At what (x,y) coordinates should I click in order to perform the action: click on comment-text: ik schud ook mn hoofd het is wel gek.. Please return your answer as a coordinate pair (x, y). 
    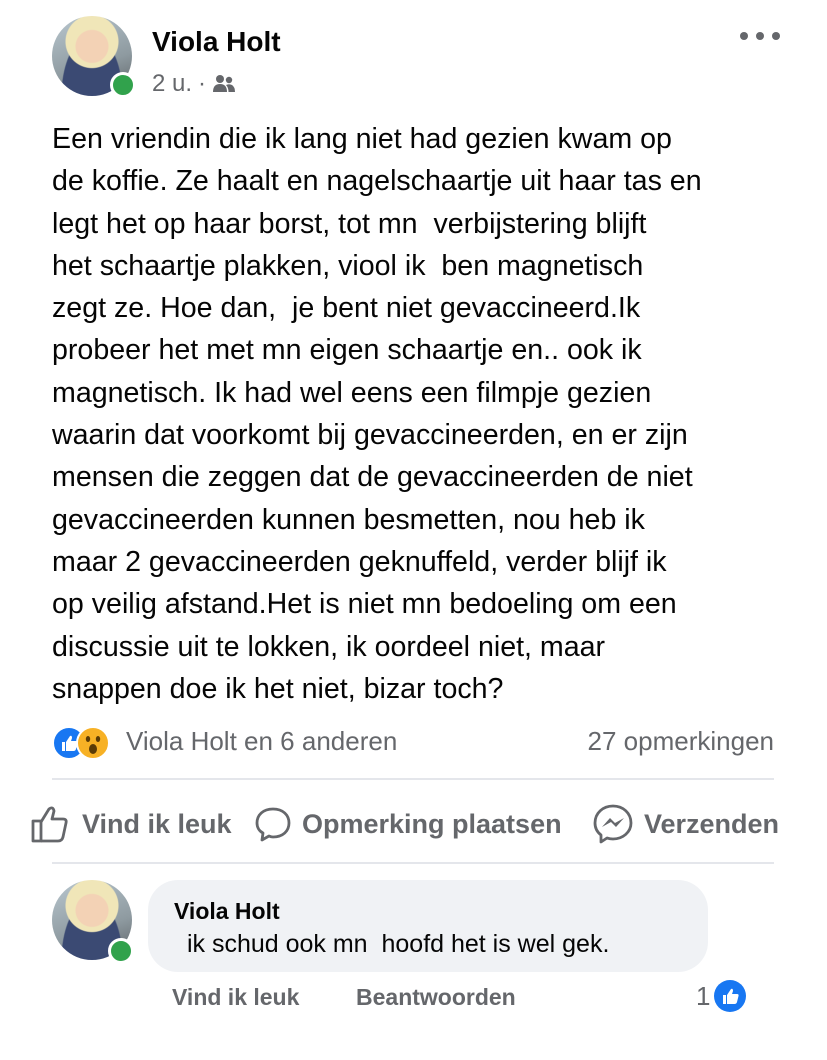
    Looking at the image, I should click on (395, 944).